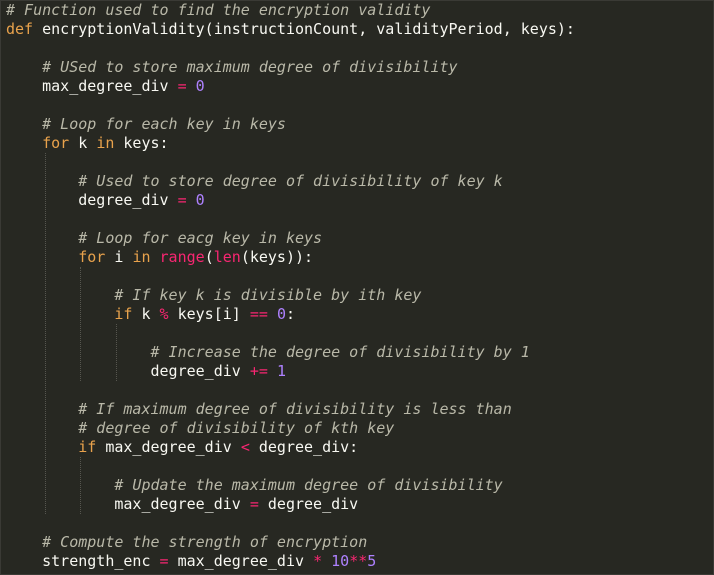  I want to click on code-operator: <, so click(245, 447).